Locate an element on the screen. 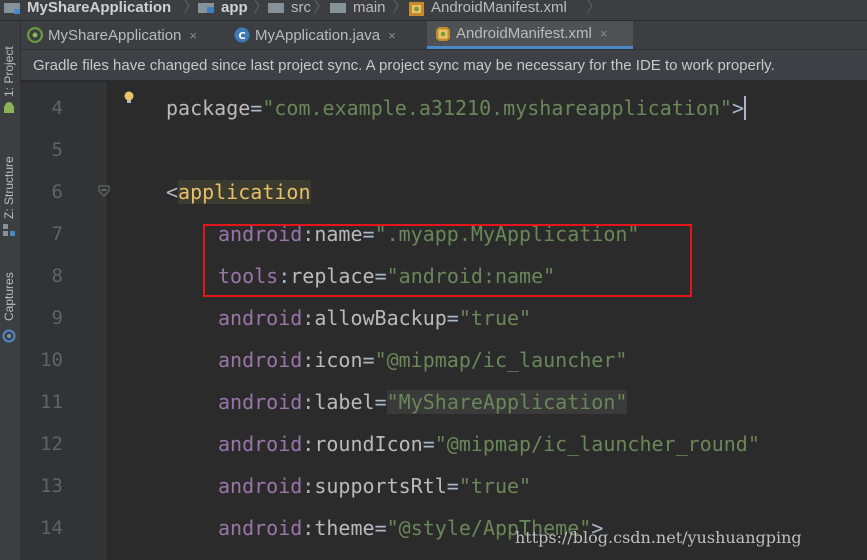 The width and height of the screenshot is (867, 560). code-line-10: android:icon="@mipmap/ic_launcher" is located at coordinates (423, 360).